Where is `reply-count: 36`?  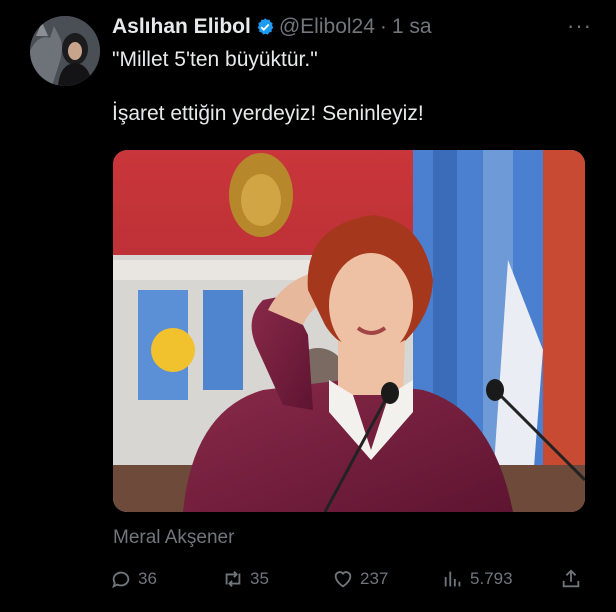
reply-count: 36 is located at coordinates (147, 578).